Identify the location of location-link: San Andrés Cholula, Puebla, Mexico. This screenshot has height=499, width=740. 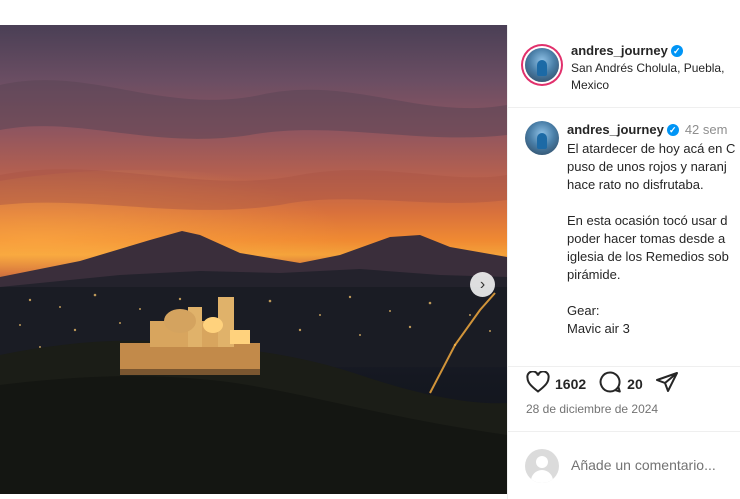
(653, 77).